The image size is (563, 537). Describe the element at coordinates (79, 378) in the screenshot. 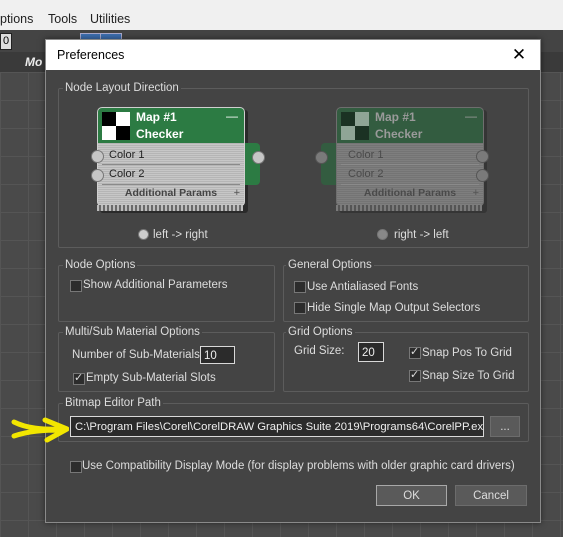

I see `empty-slots-checkbox` at that location.